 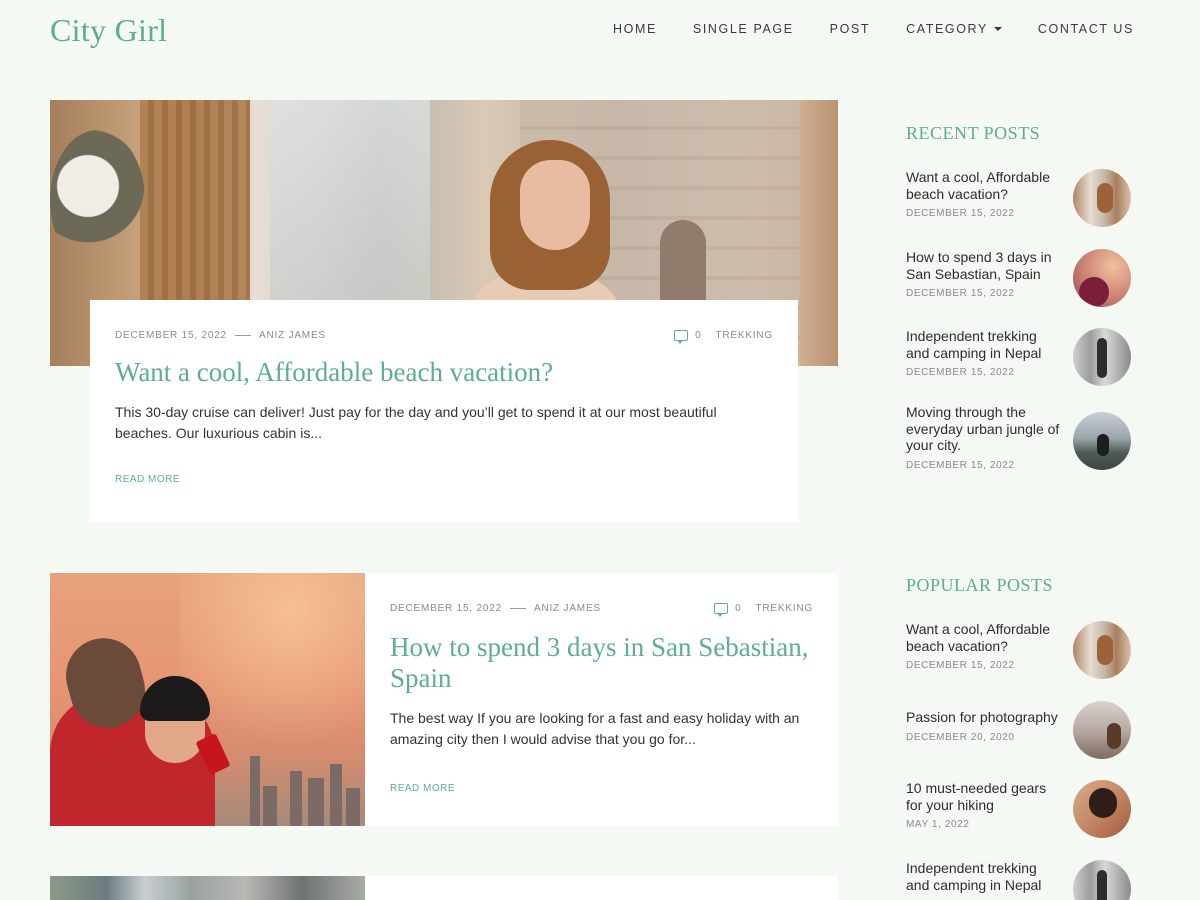 I want to click on image-arch-window, so click(x=683, y=265).